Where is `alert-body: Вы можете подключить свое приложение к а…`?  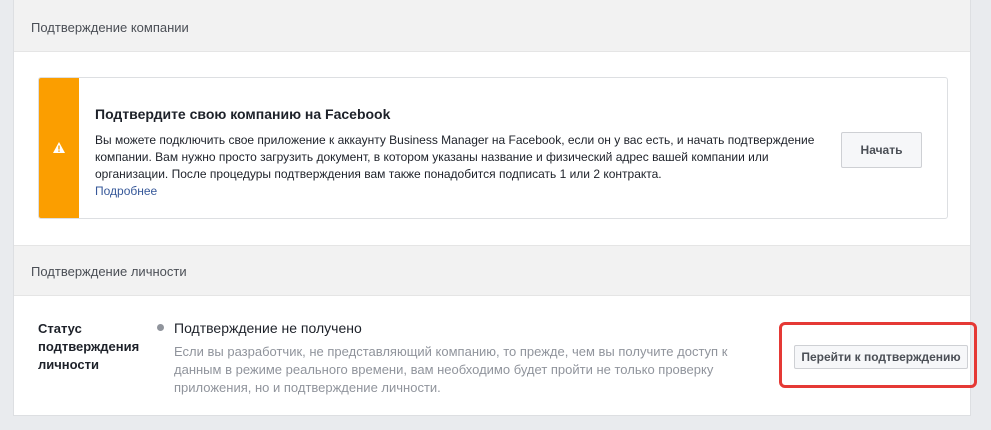 alert-body: Вы можете подключить свое приложение к а… is located at coordinates (455, 166).